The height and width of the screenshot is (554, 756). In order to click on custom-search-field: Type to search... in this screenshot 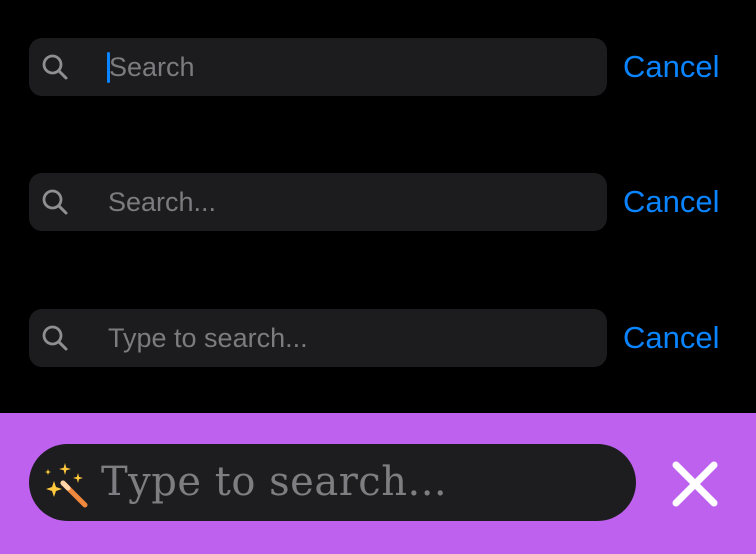, I will do `click(332, 482)`.